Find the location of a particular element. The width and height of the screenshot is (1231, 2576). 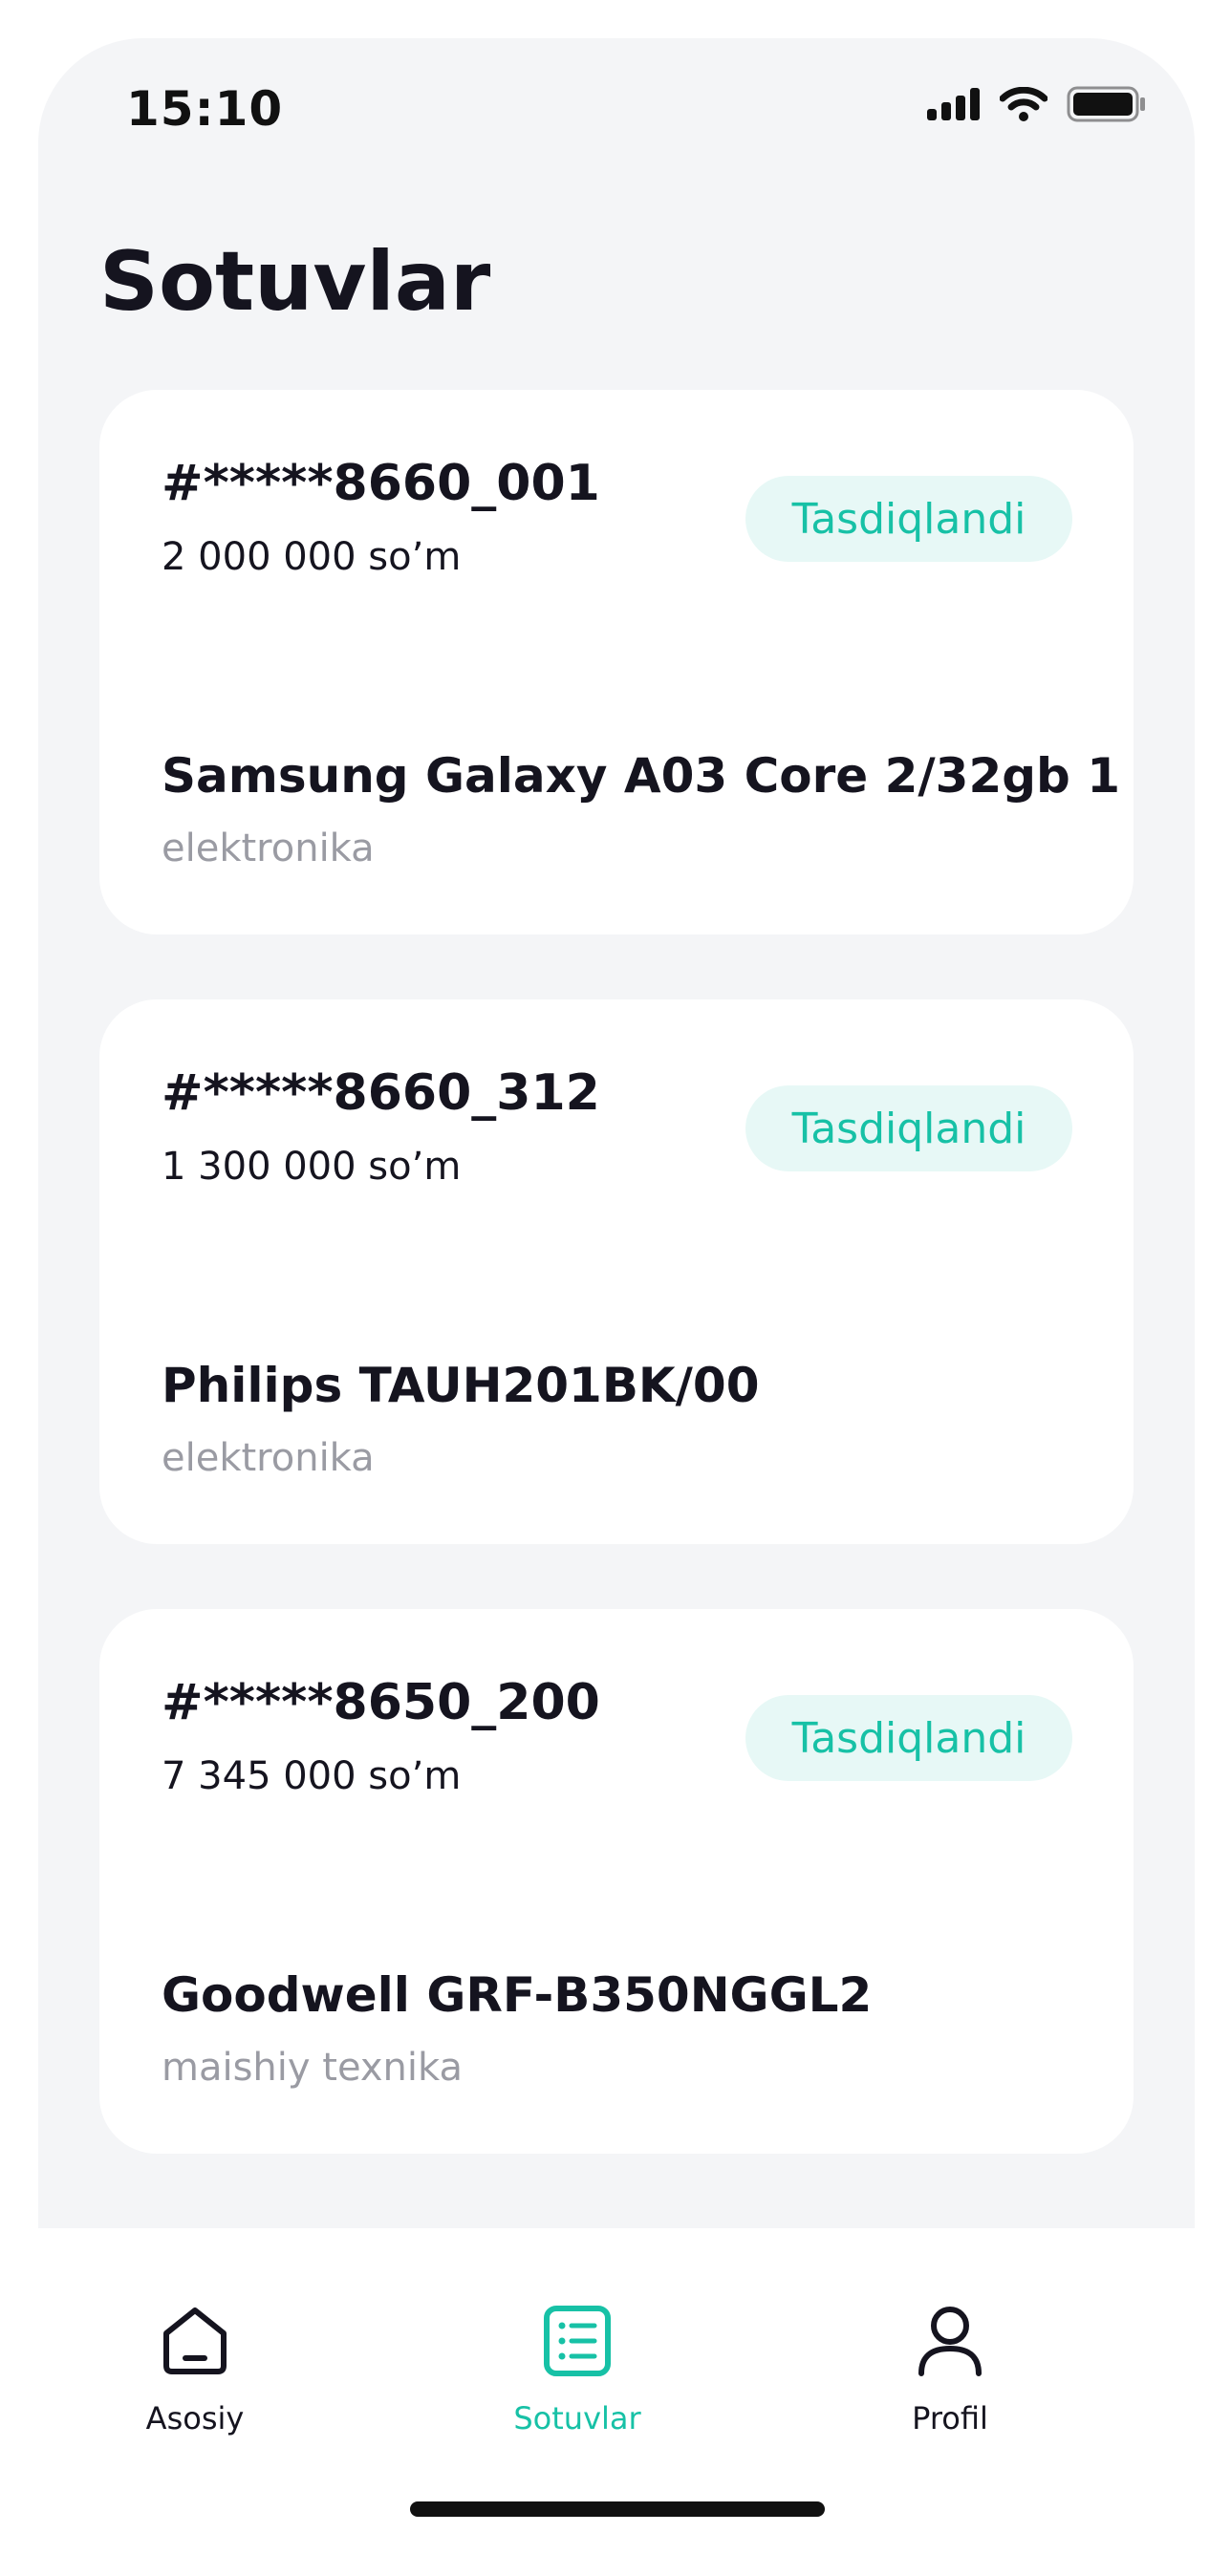

status-bar: 15:10 is located at coordinates (617, 110).